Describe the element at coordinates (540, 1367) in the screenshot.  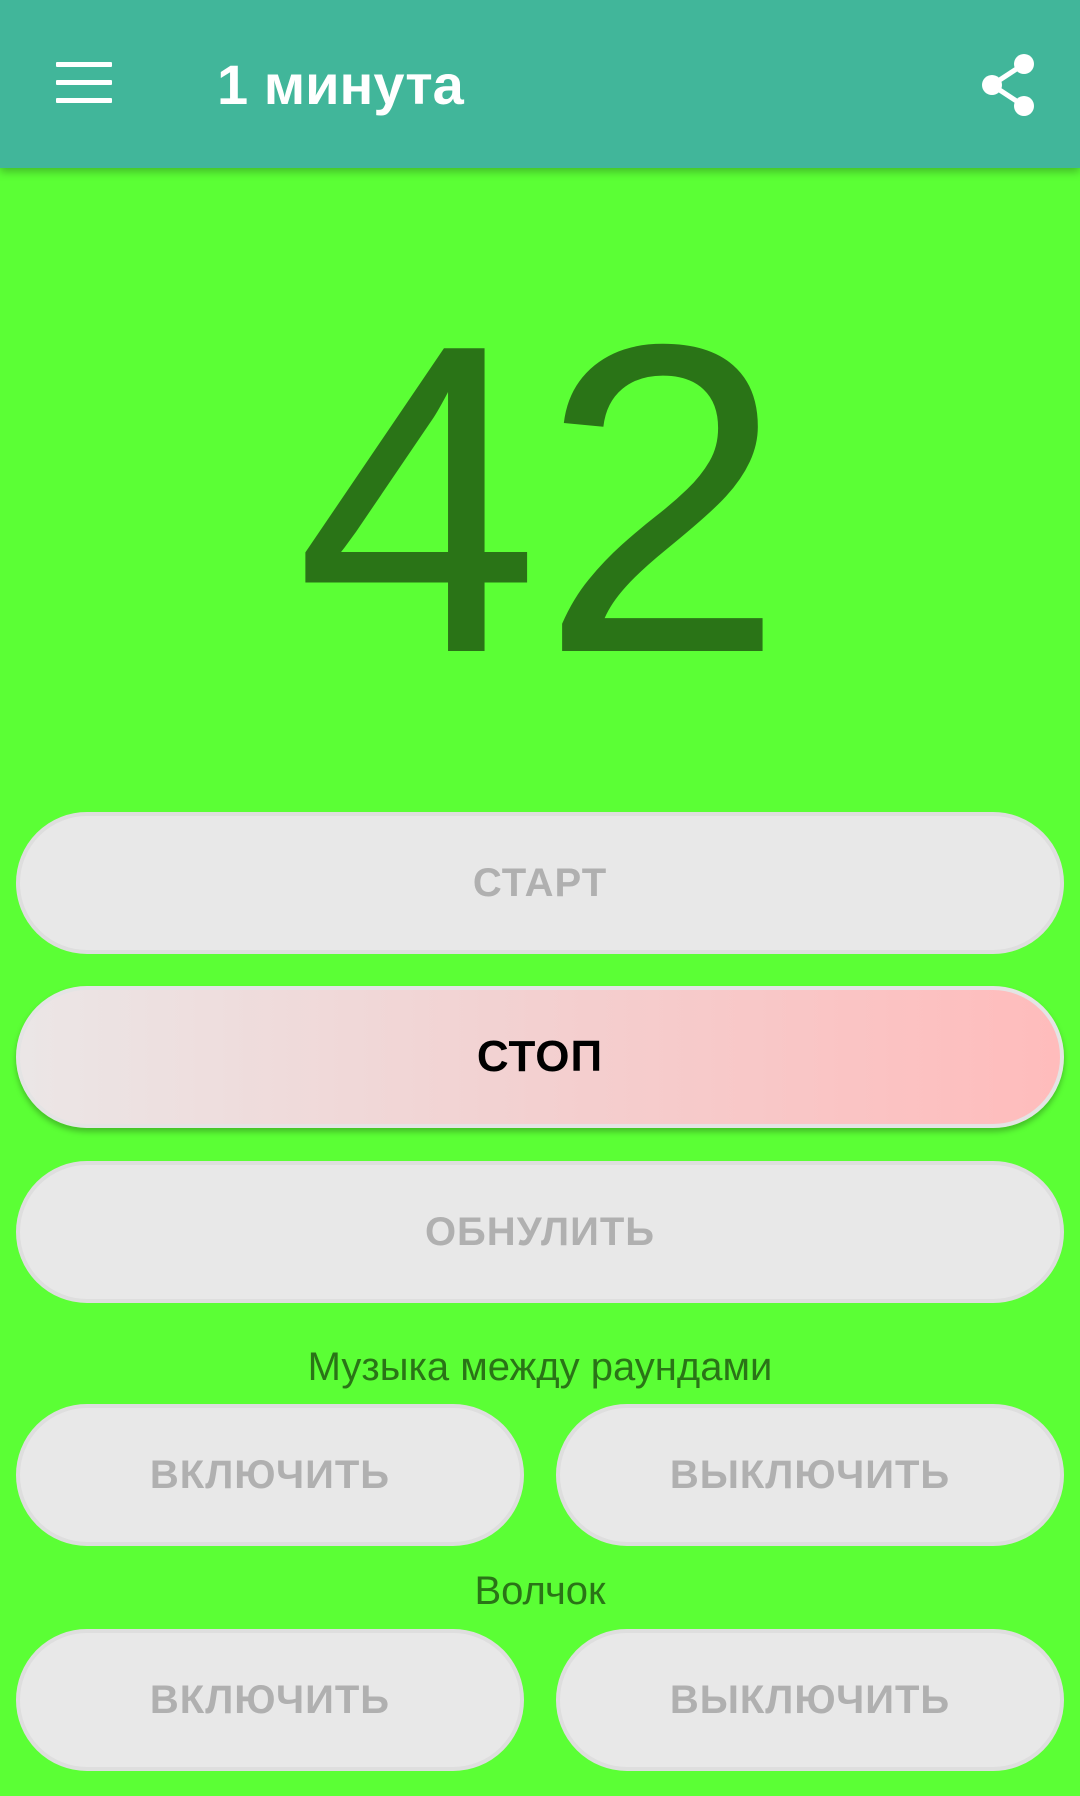
I see `music-heading: Музыка между раундами` at that location.